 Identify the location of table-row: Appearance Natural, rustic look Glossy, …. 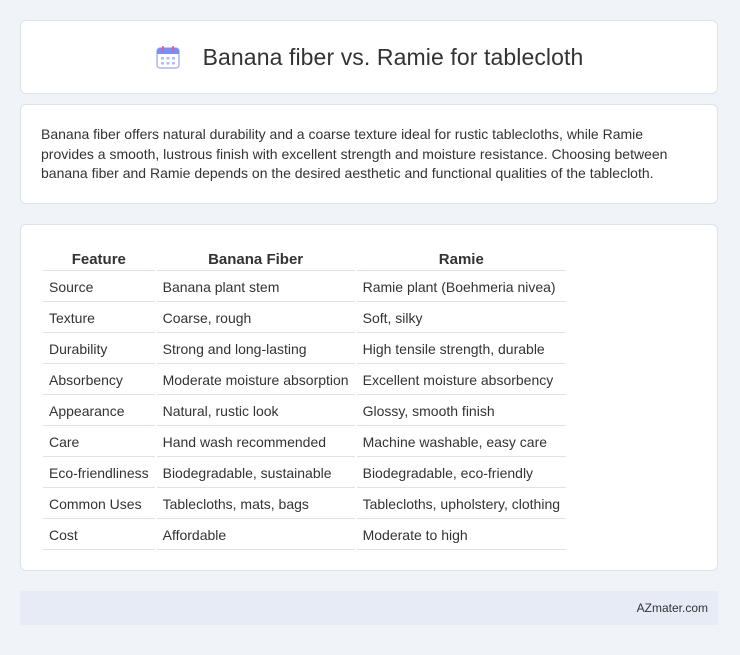
(305, 411).